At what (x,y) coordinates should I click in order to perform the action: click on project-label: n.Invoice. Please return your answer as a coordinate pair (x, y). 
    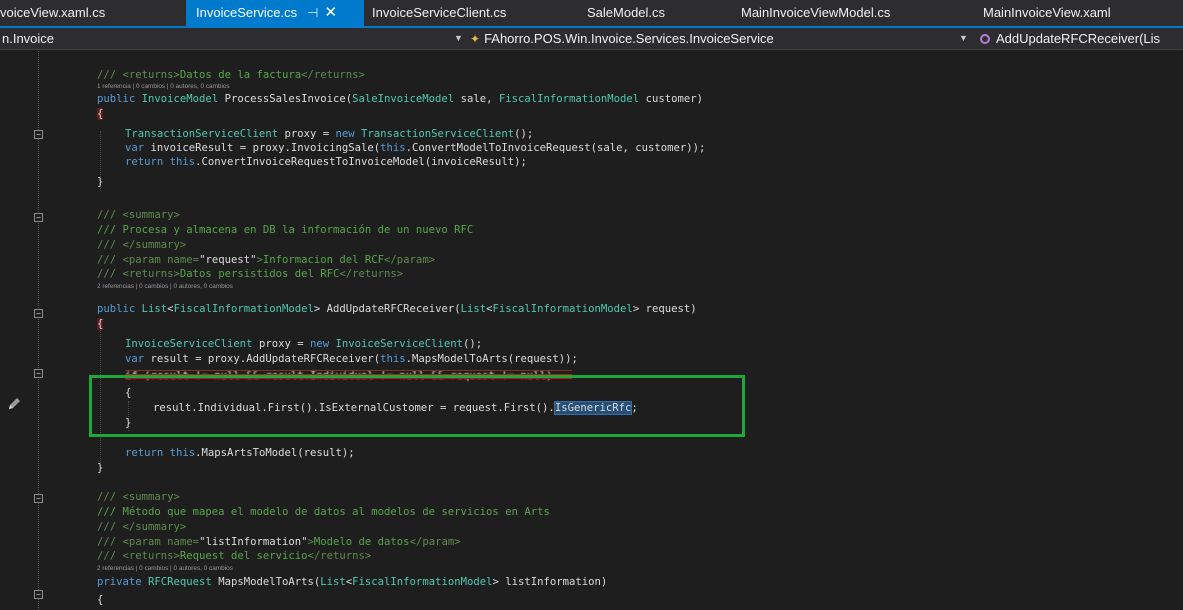
    Looking at the image, I should click on (28, 38).